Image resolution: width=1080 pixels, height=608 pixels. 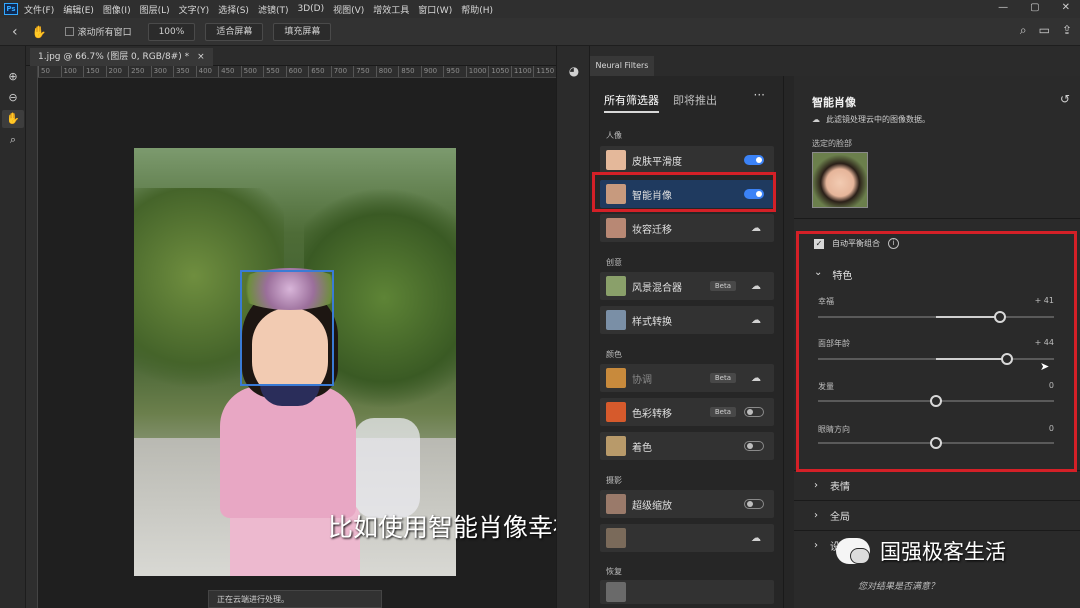 What do you see at coordinates (1067, 30) in the screenshot?
I see `share-icon: ⇪` at bounding box center [1067, 30].